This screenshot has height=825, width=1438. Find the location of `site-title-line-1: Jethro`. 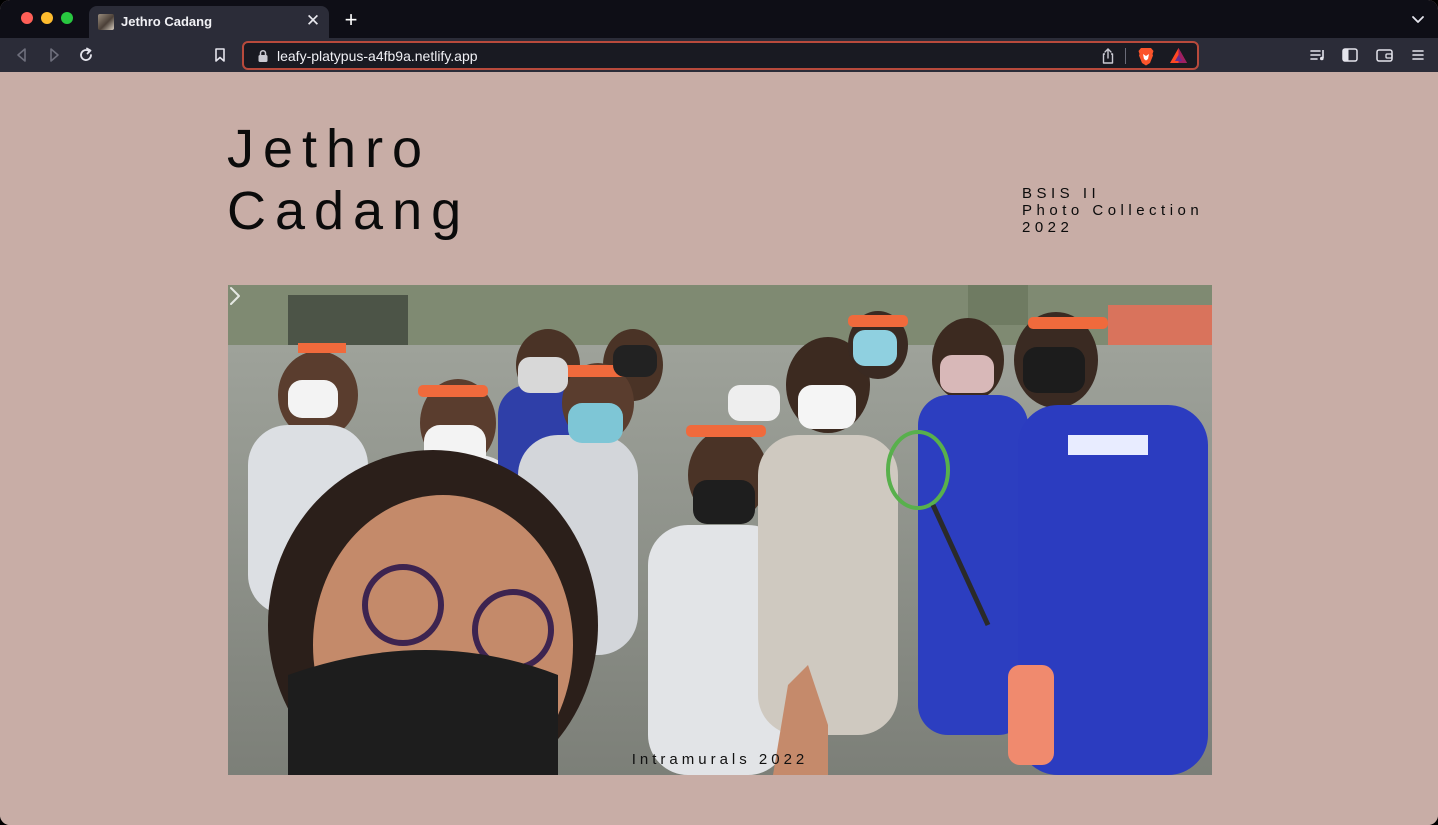

site-title-line-1: Jethro is located at coordinates (329, 149).